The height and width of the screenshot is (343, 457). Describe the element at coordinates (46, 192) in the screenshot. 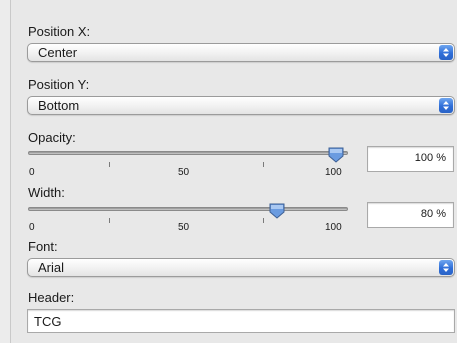

I see `width-label: Width:` at that location.